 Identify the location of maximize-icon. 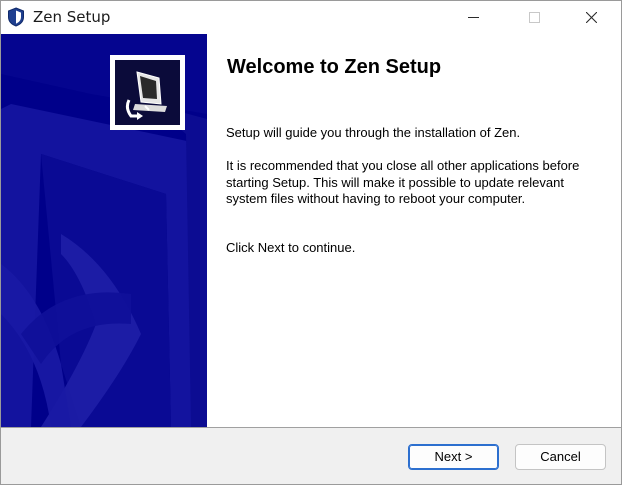
(534, 17).